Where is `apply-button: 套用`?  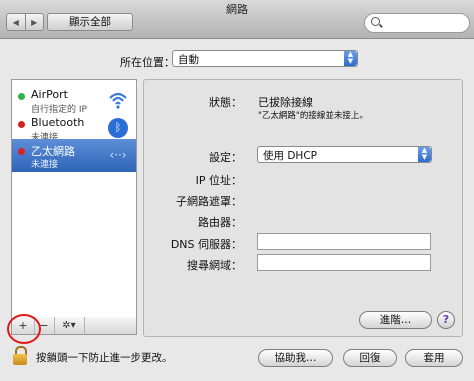
apply-button: 套用 is located at coordinates (434, 358).